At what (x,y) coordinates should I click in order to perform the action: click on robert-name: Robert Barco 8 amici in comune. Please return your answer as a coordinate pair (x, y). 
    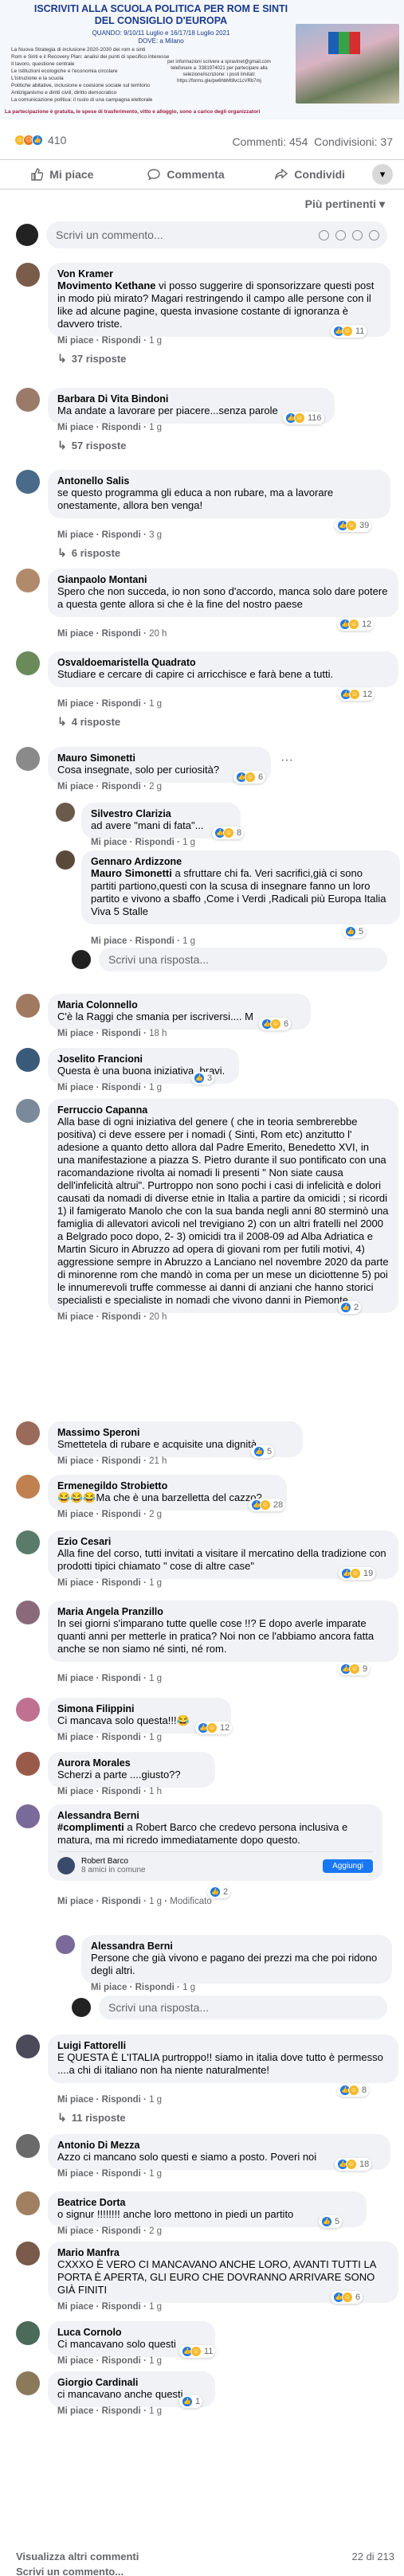
    Looking at the image, I should click on (113, 1866).